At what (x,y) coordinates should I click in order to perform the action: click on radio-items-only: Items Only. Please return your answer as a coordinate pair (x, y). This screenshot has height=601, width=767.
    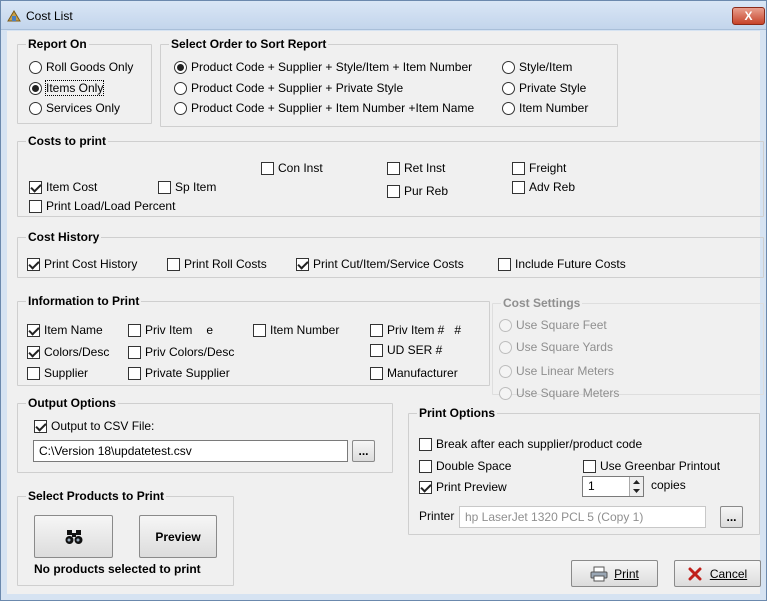
    Looking at the image, I should click on (67, 88).